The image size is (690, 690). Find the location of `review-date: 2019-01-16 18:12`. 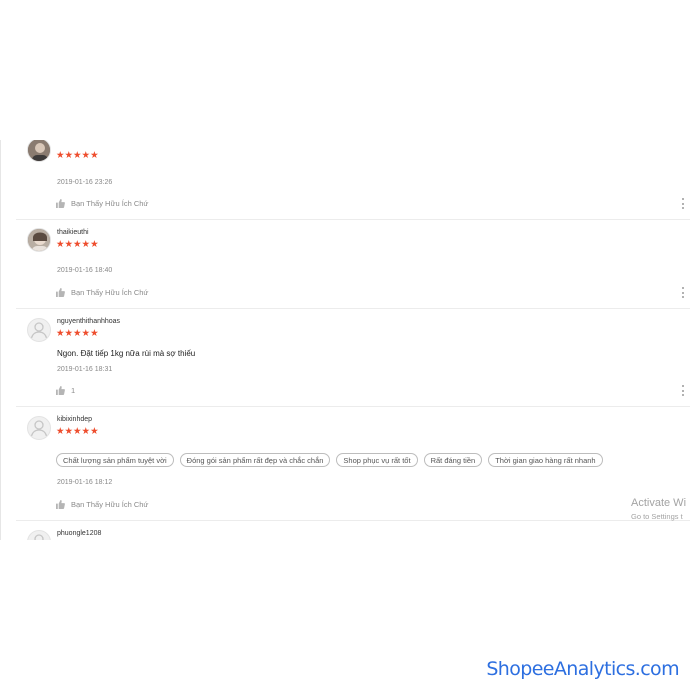

review-date: 2019-01-16 18:12 is located at coordinates (85, 482).